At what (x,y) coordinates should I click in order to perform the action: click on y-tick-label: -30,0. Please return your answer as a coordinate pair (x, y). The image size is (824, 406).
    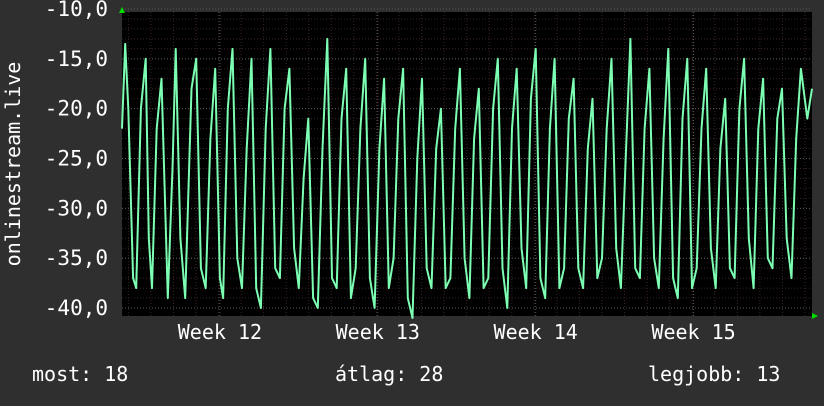
    Looking at the image, I should click on (76, 208).